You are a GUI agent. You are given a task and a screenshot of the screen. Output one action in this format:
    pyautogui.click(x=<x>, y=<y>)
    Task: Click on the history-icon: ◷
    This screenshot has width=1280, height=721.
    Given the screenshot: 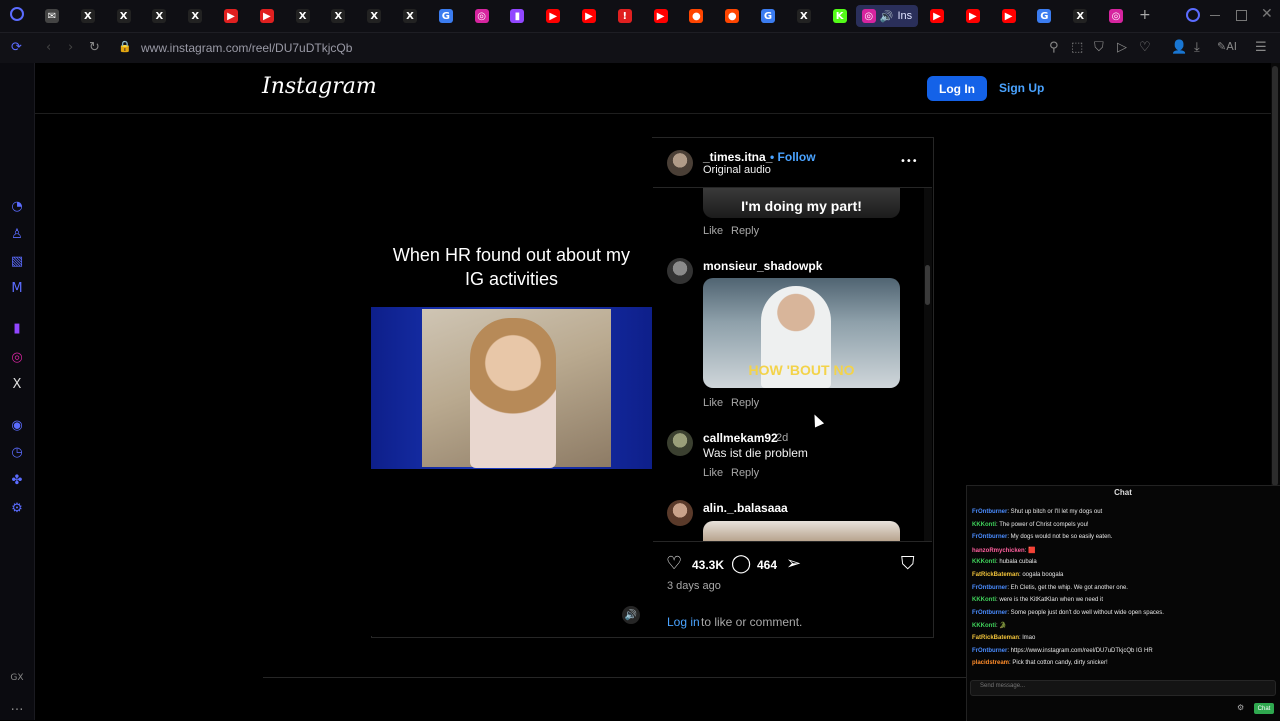 What is the action you would take?
    pyautogui.click(x=17, y=453)
    